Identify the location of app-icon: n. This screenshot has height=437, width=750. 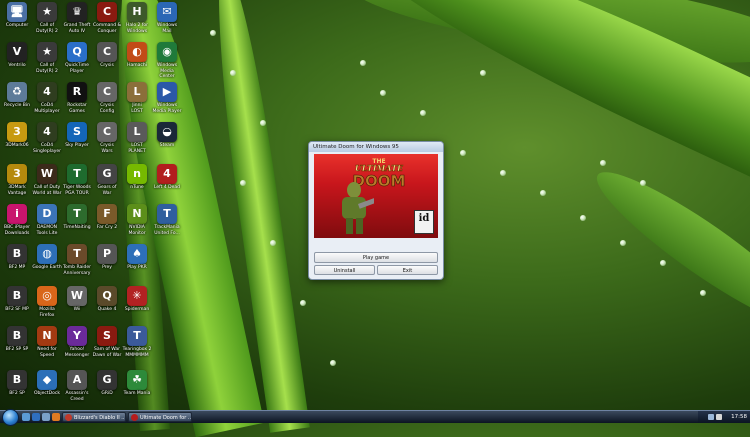
(137, 174).